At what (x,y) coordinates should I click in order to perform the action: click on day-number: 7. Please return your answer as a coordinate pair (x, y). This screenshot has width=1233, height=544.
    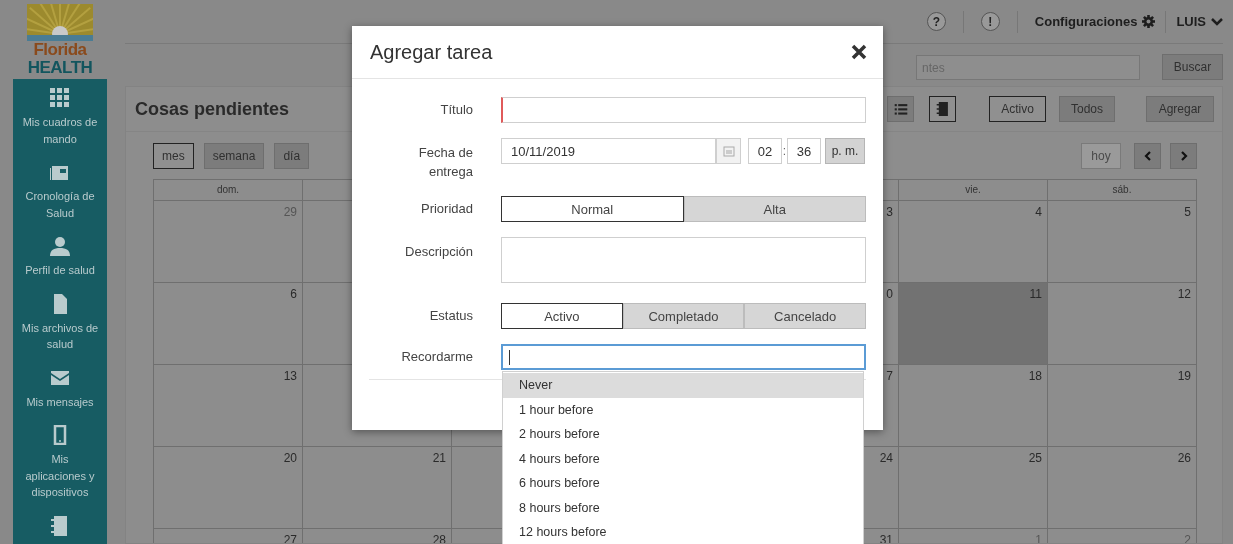
    Looking at the image, I should click on (889, 376).